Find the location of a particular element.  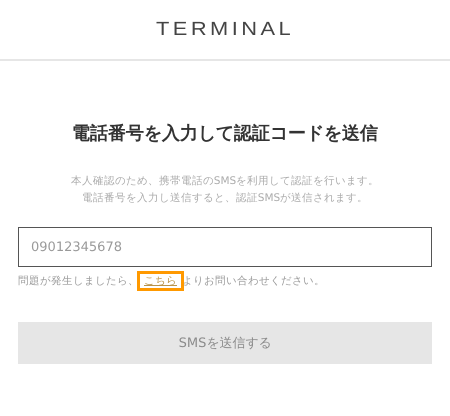

description-text: 本人確認のため、携帯電話のSMSを利用して認証を行います。 is located at coordinates (225, 181).